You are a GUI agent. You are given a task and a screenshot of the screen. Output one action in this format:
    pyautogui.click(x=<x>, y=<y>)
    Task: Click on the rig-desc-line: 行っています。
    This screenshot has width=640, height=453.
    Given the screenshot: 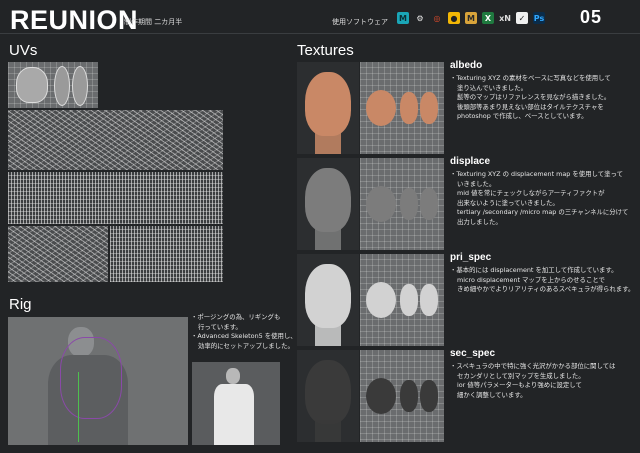 What is the action you would take?
    pyautogui.click(x=220, y=326)
    